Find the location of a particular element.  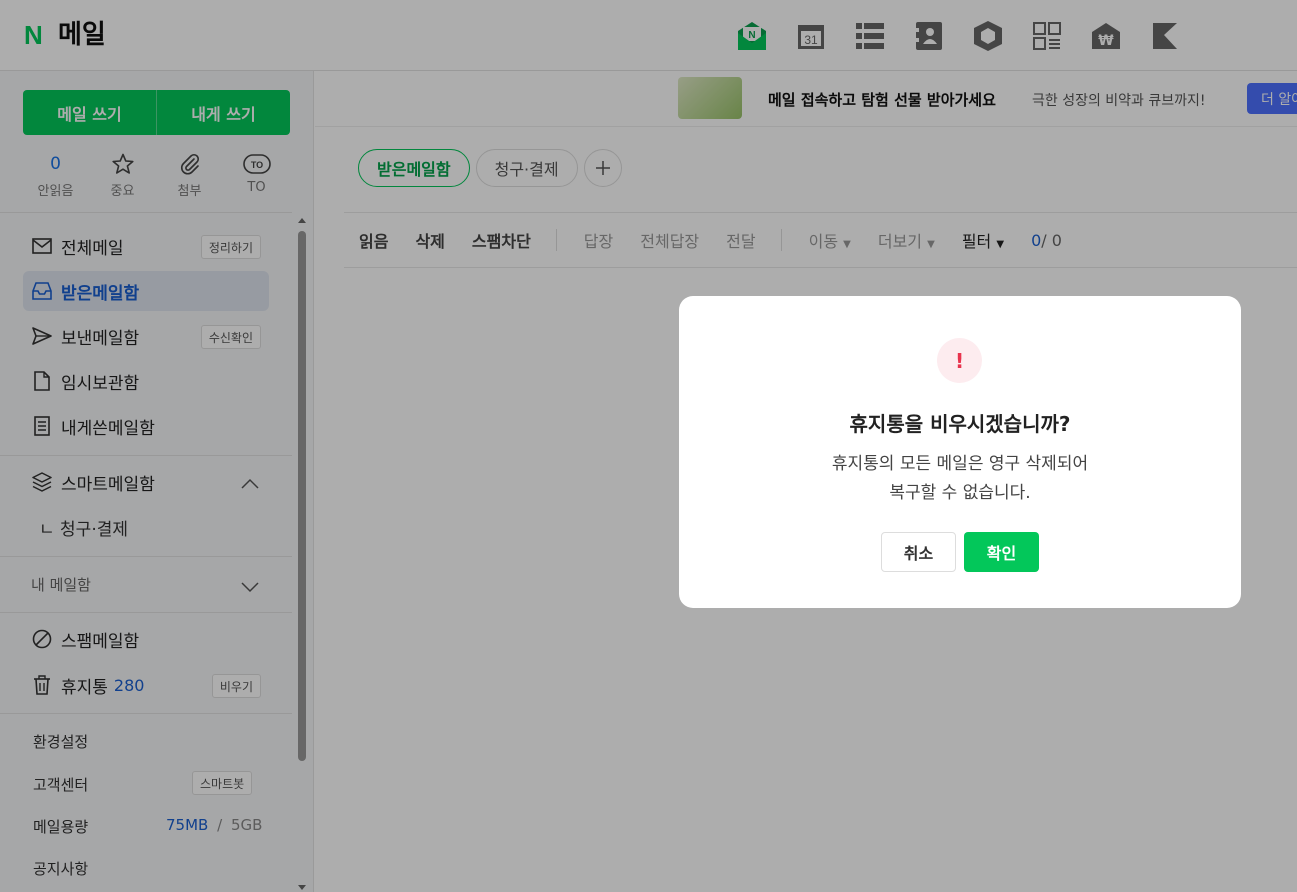

confirm-button: 확인 is located at coordinates (1001, 552).